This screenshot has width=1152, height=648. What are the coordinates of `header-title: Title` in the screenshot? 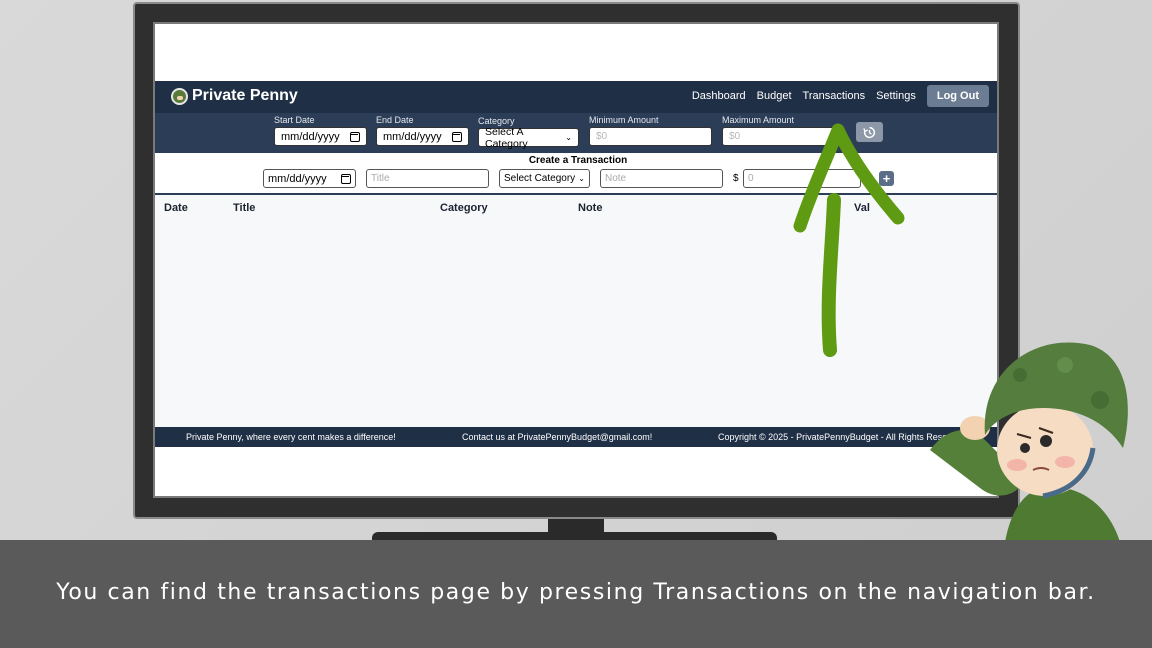 It's located at (244, 208).